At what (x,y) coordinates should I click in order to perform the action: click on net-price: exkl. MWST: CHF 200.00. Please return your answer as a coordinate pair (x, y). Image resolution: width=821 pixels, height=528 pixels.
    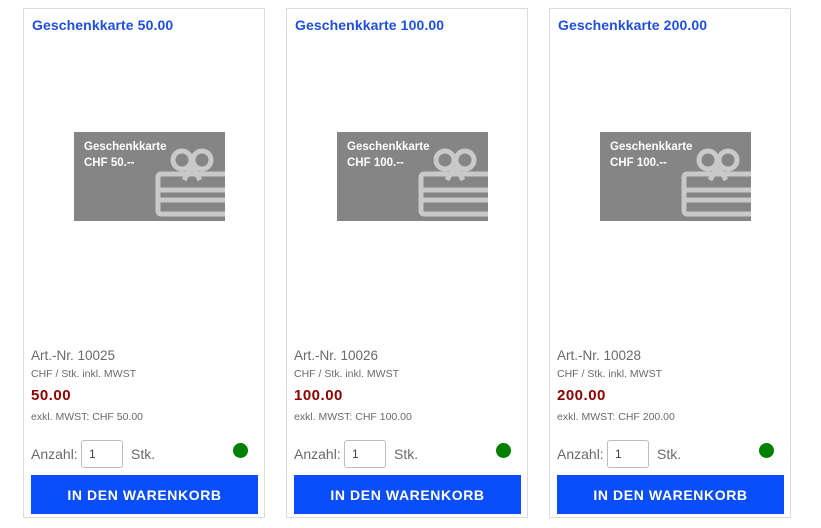
    Looking at the image, I should click on (616, 417).